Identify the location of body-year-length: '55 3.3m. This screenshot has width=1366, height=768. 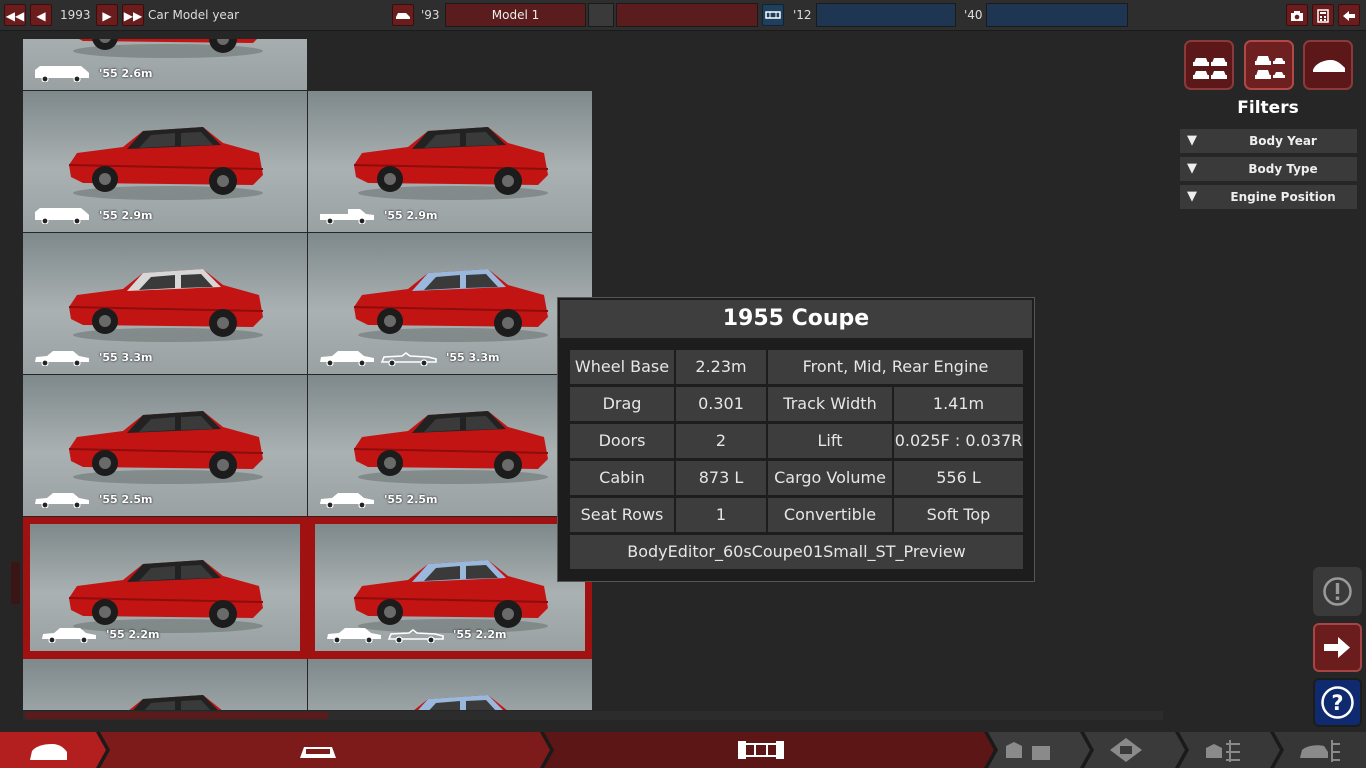
(473, 357).